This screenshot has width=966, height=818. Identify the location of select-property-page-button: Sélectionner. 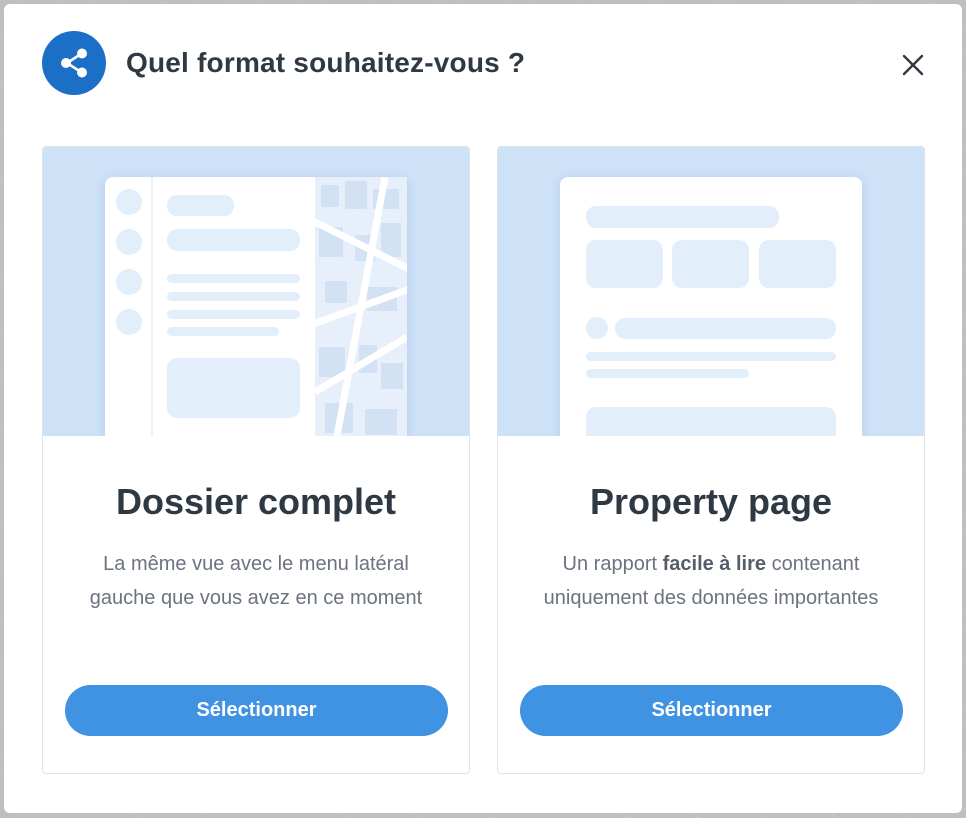
(711, 710).